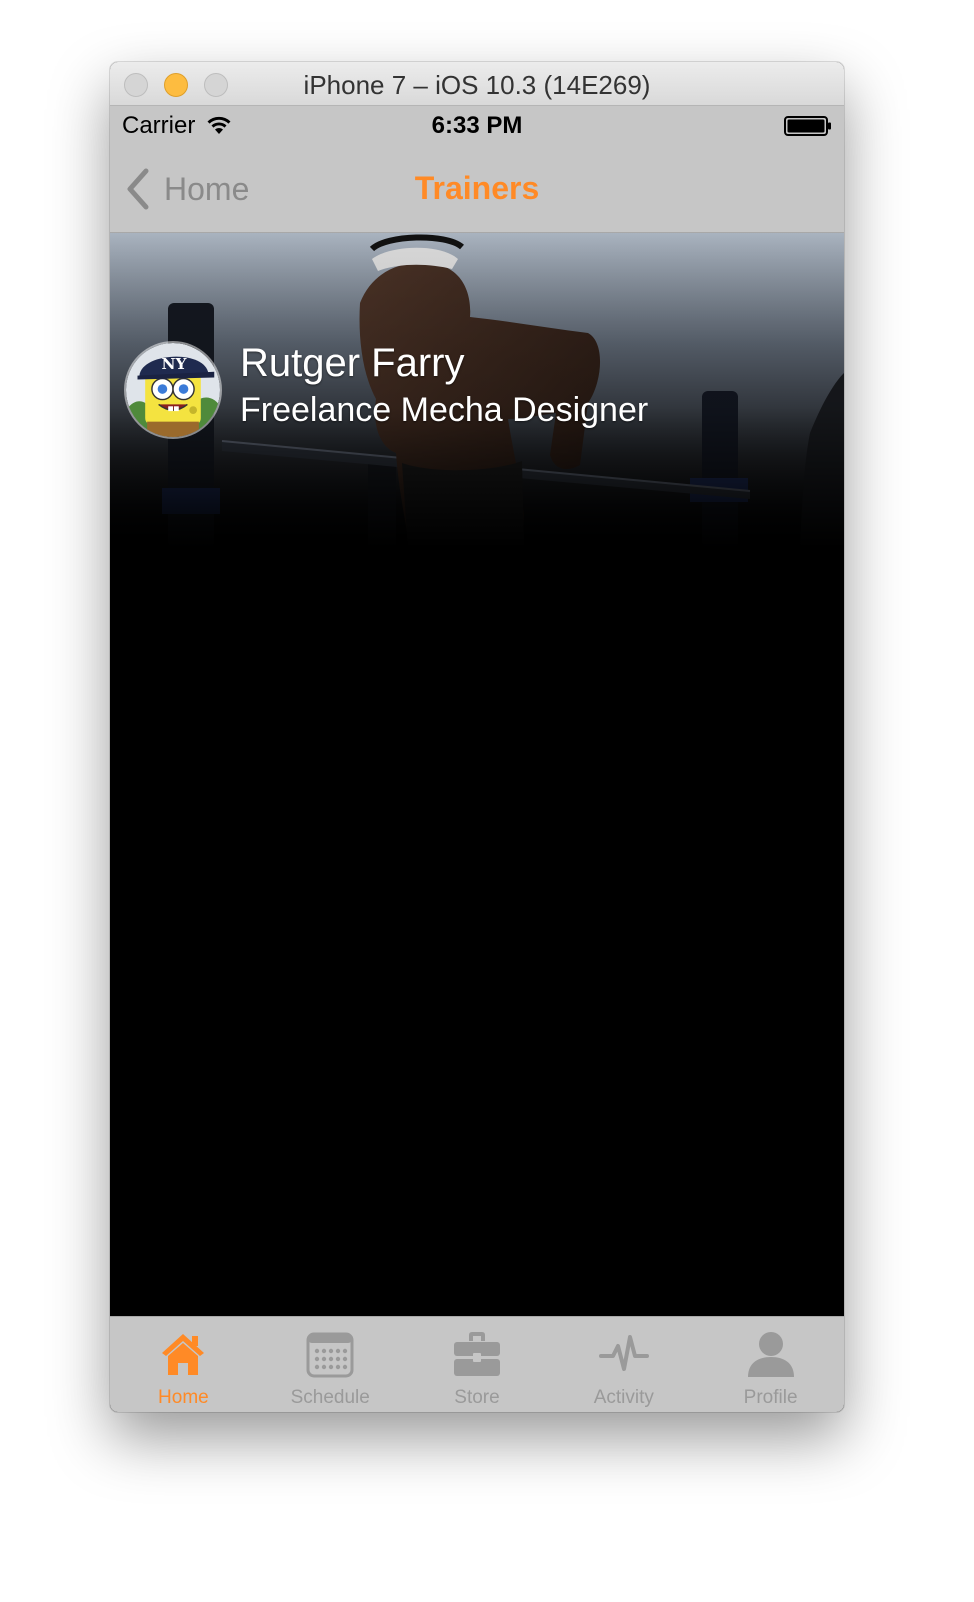 The image size is (974, 1602). Describe the element at coordinates (477, 390) in the screenshot. I see `trainer-card: NY Rutger Farry Freelance Mecha Designer` at that location.